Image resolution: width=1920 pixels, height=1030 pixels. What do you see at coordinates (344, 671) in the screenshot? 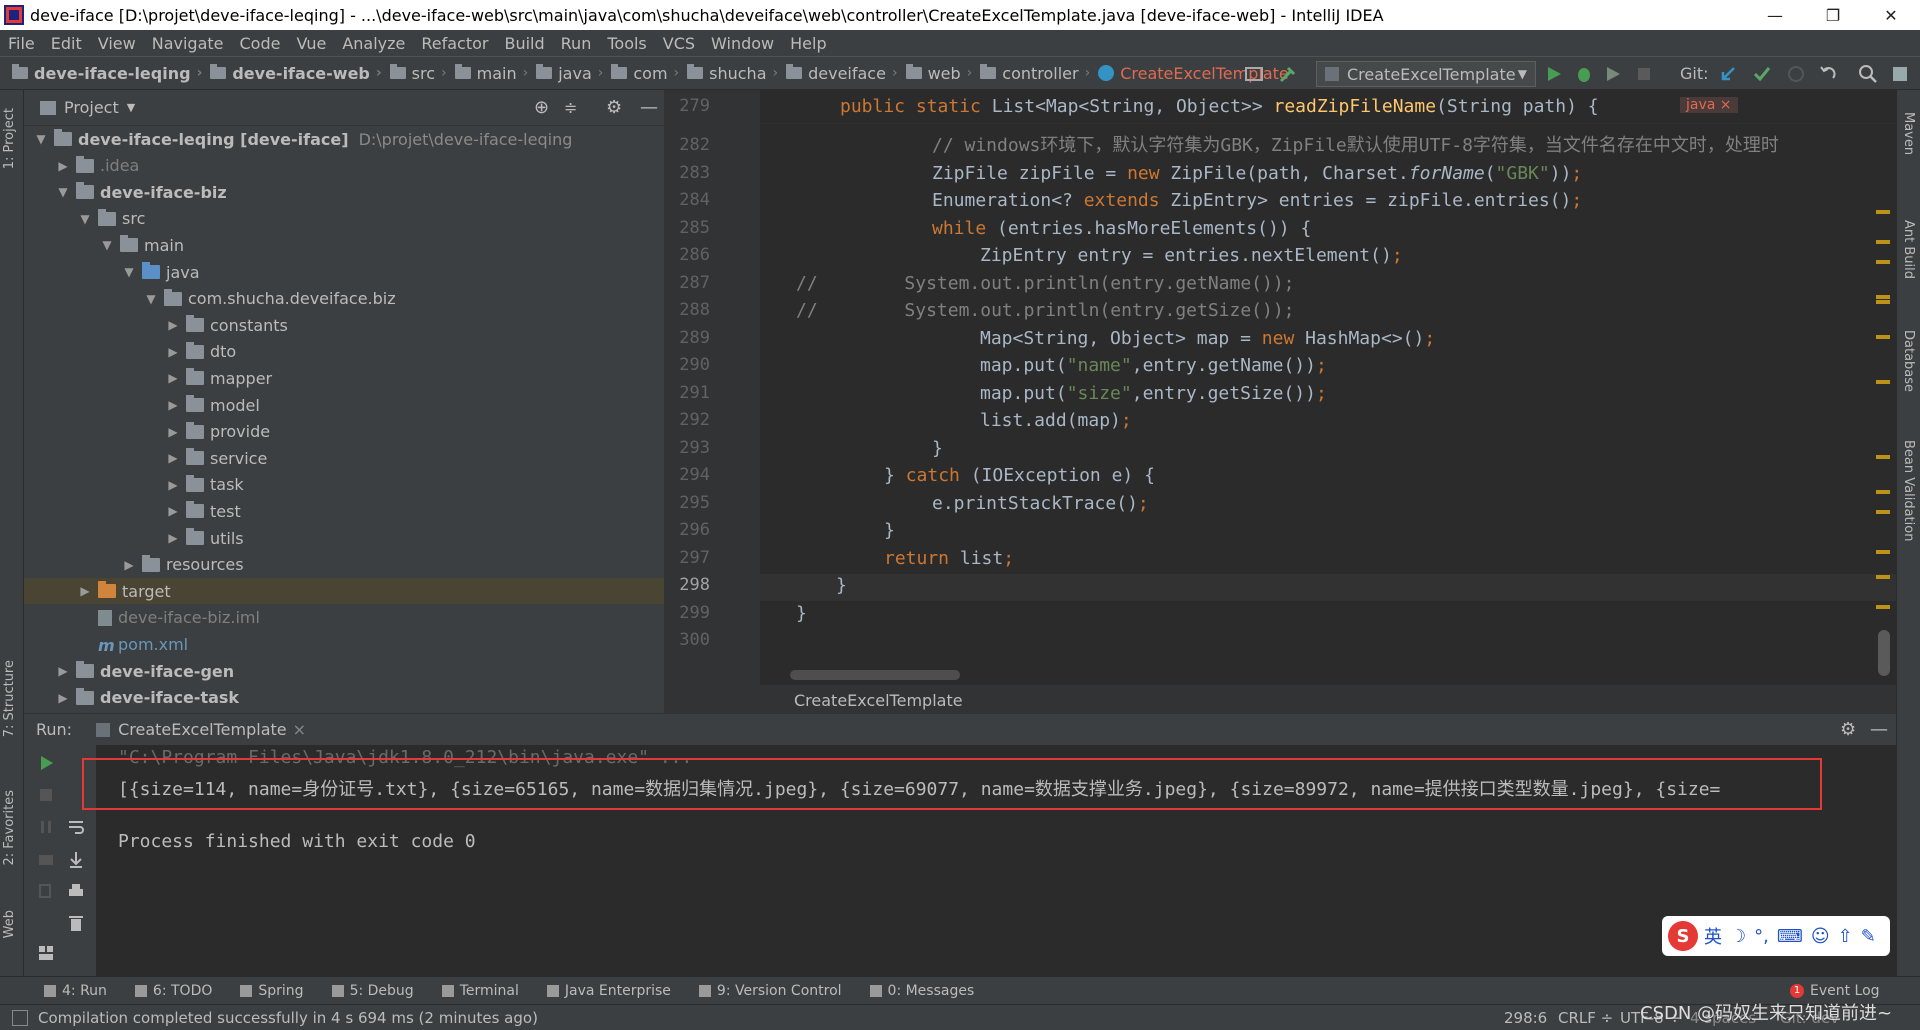
I see `tree-item: ▶ deve-iface-gen` at bounding box center [344, 671].